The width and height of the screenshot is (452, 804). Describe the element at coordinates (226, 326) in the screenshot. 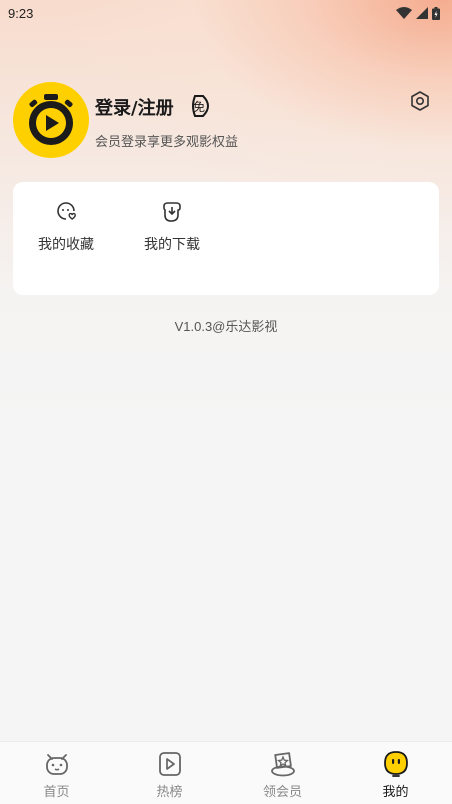

I see `app-version: V1.0.3@乐达影视` at that location.